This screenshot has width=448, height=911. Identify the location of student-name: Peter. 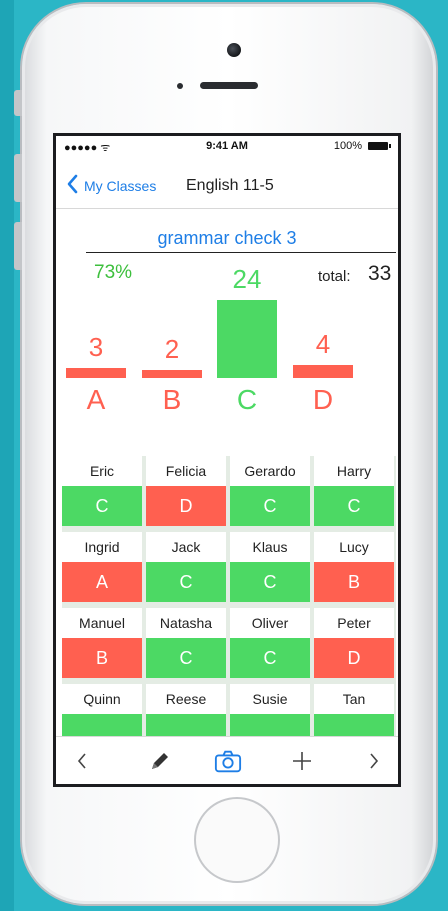
(354, 623).